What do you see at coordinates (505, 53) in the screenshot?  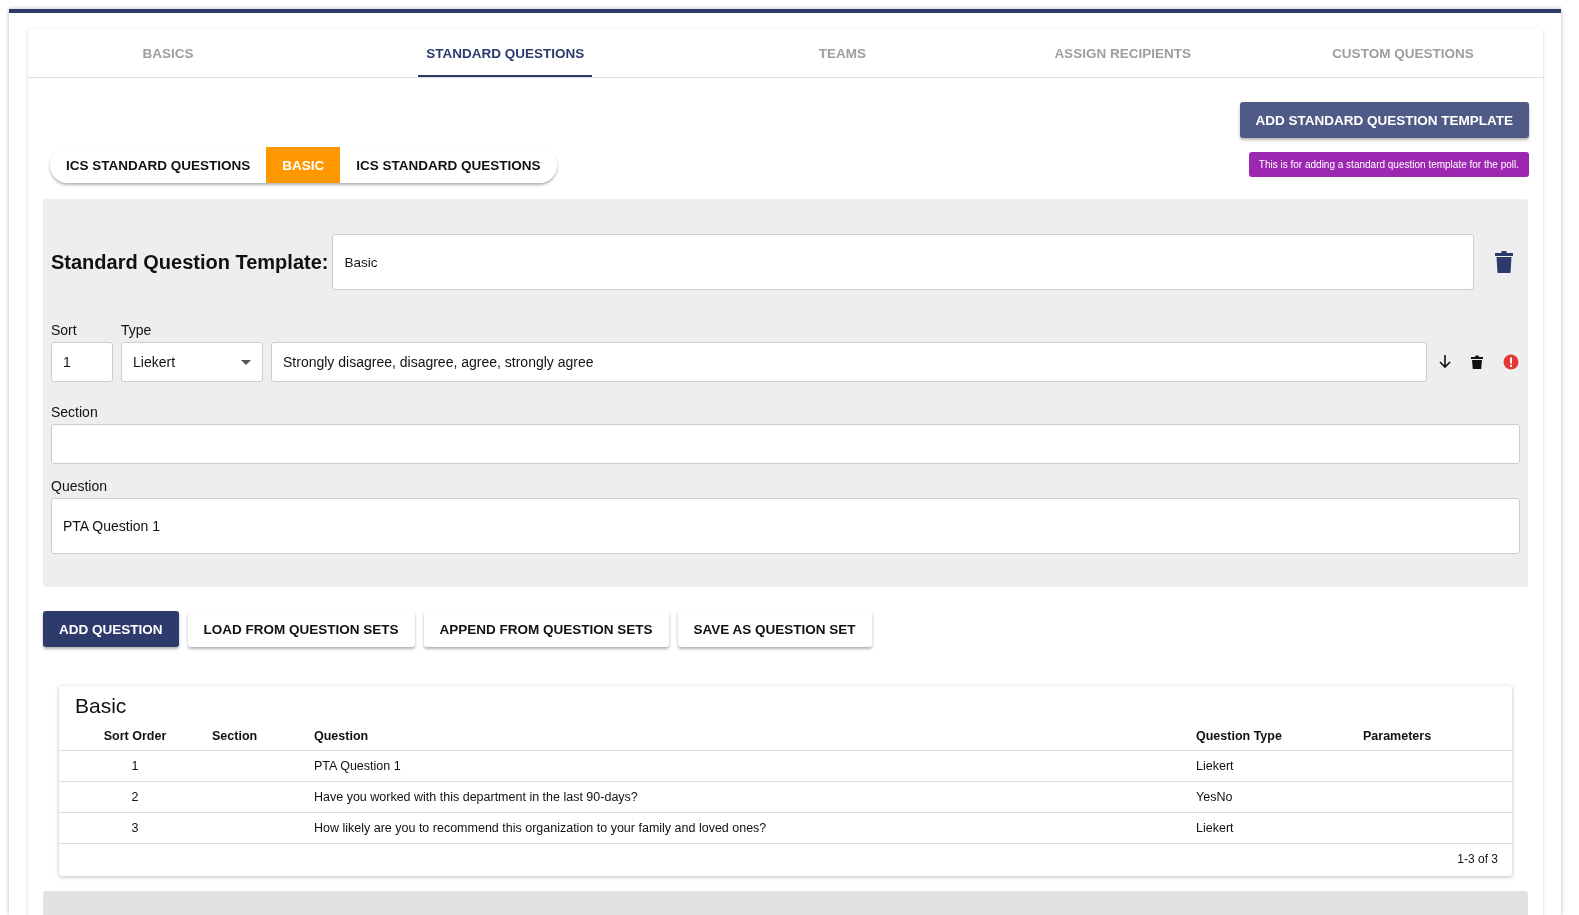 I see `tab: STANDARD QUESTIONS` at bounding box center [505, 53].